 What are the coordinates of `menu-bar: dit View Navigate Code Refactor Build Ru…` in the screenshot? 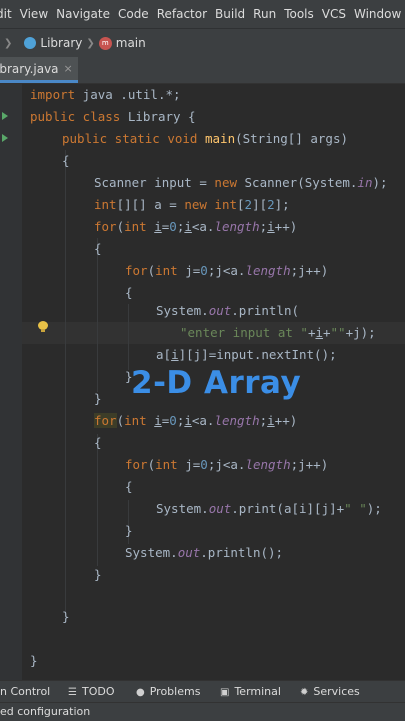 It's located at (202, 14).